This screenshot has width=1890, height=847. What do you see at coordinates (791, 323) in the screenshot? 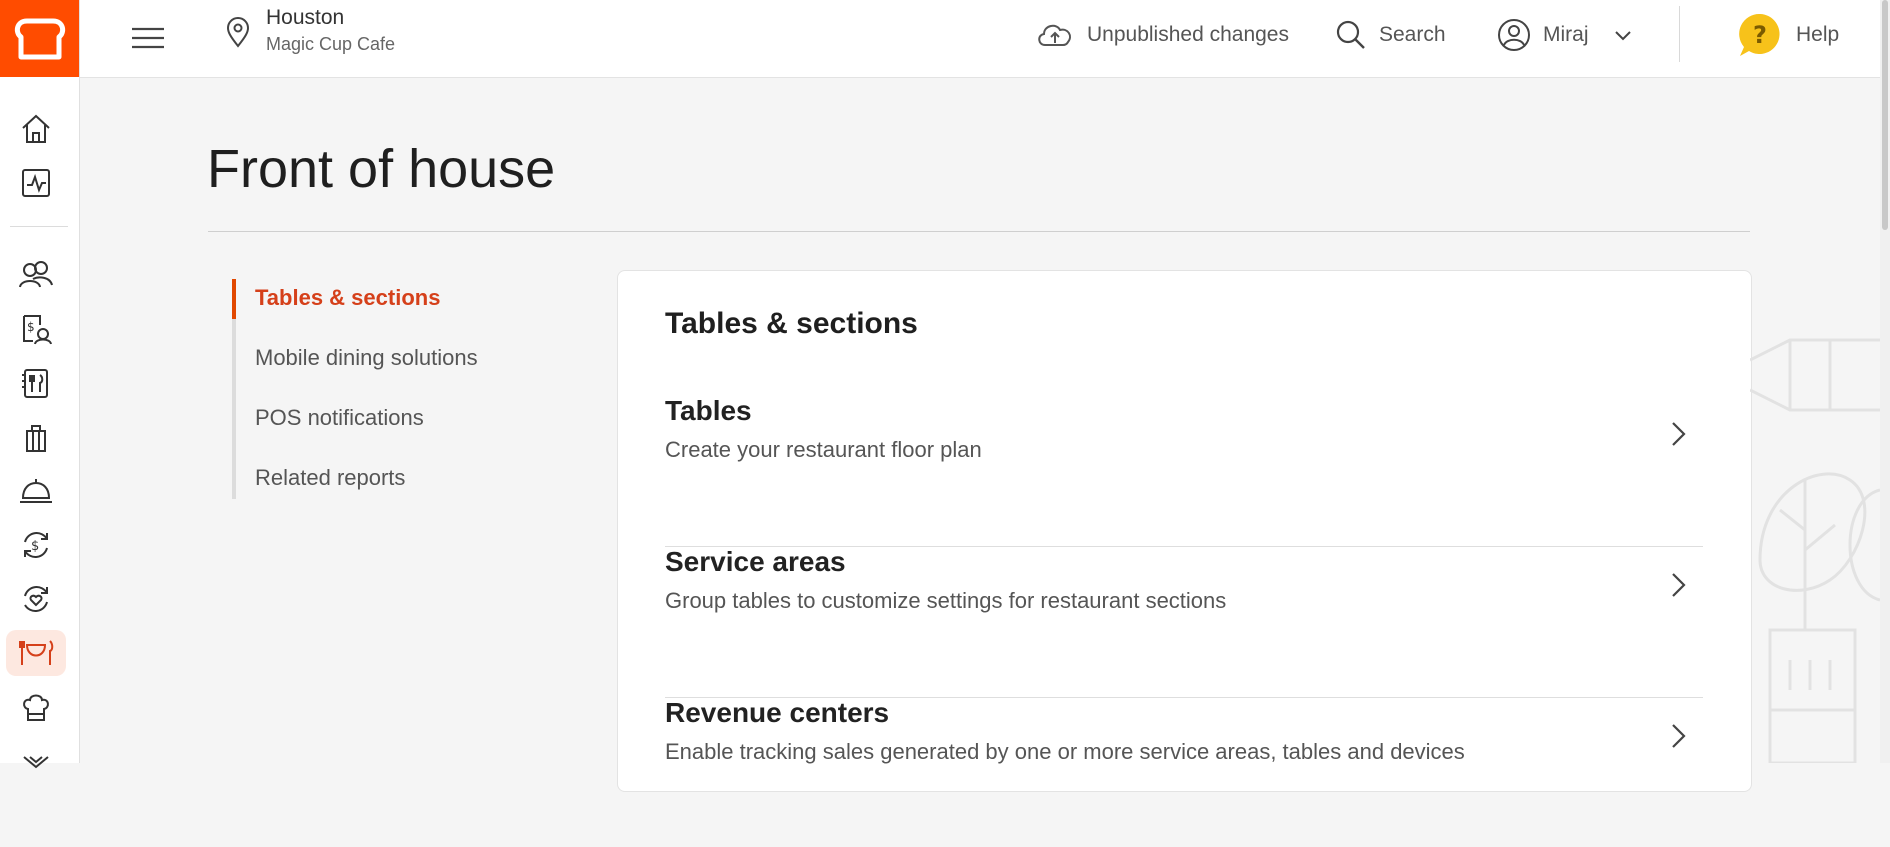
I see `card-title: Tables & sections` at bounding box center [791, 323].